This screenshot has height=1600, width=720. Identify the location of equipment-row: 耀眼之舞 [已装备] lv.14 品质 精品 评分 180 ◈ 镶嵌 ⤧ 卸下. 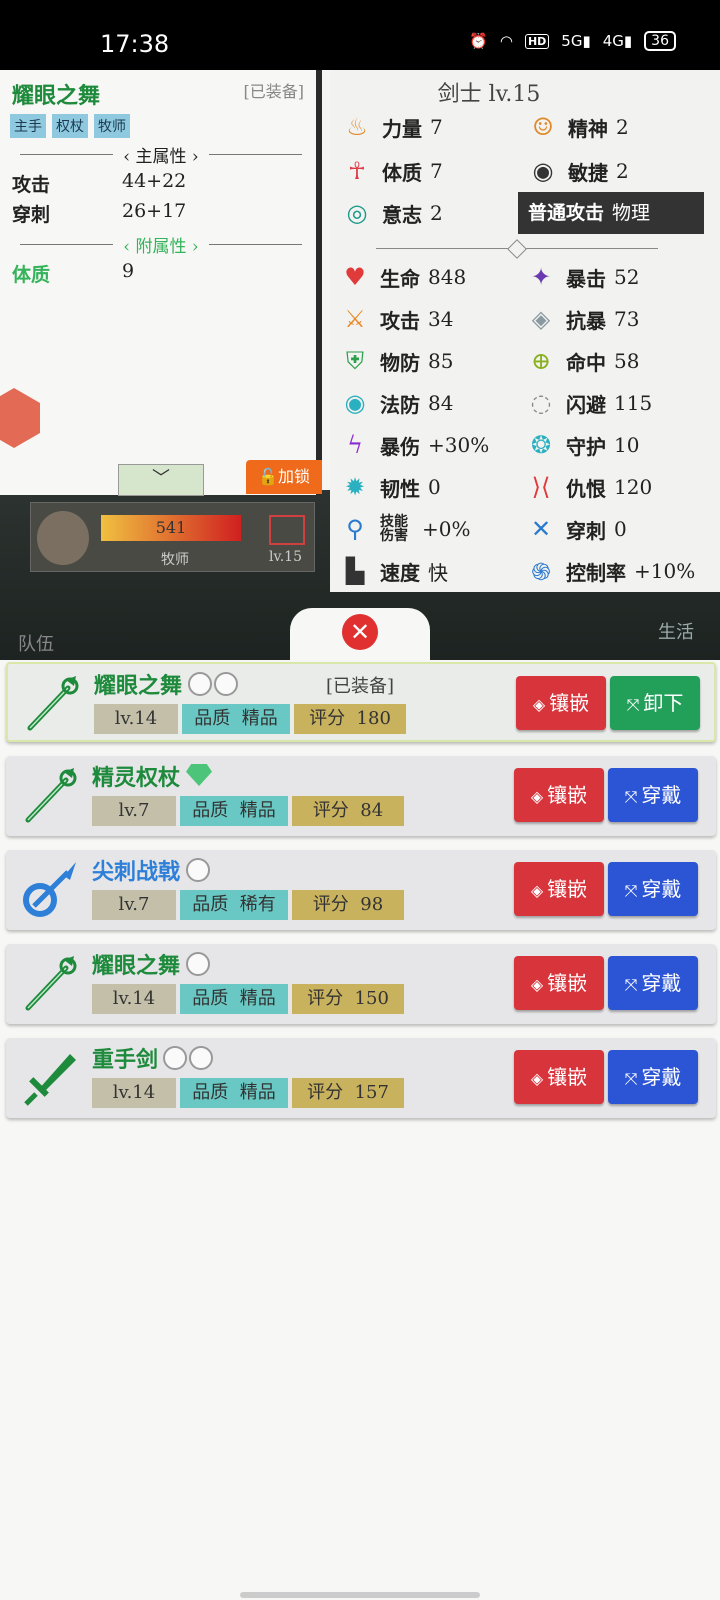
(361, 702).